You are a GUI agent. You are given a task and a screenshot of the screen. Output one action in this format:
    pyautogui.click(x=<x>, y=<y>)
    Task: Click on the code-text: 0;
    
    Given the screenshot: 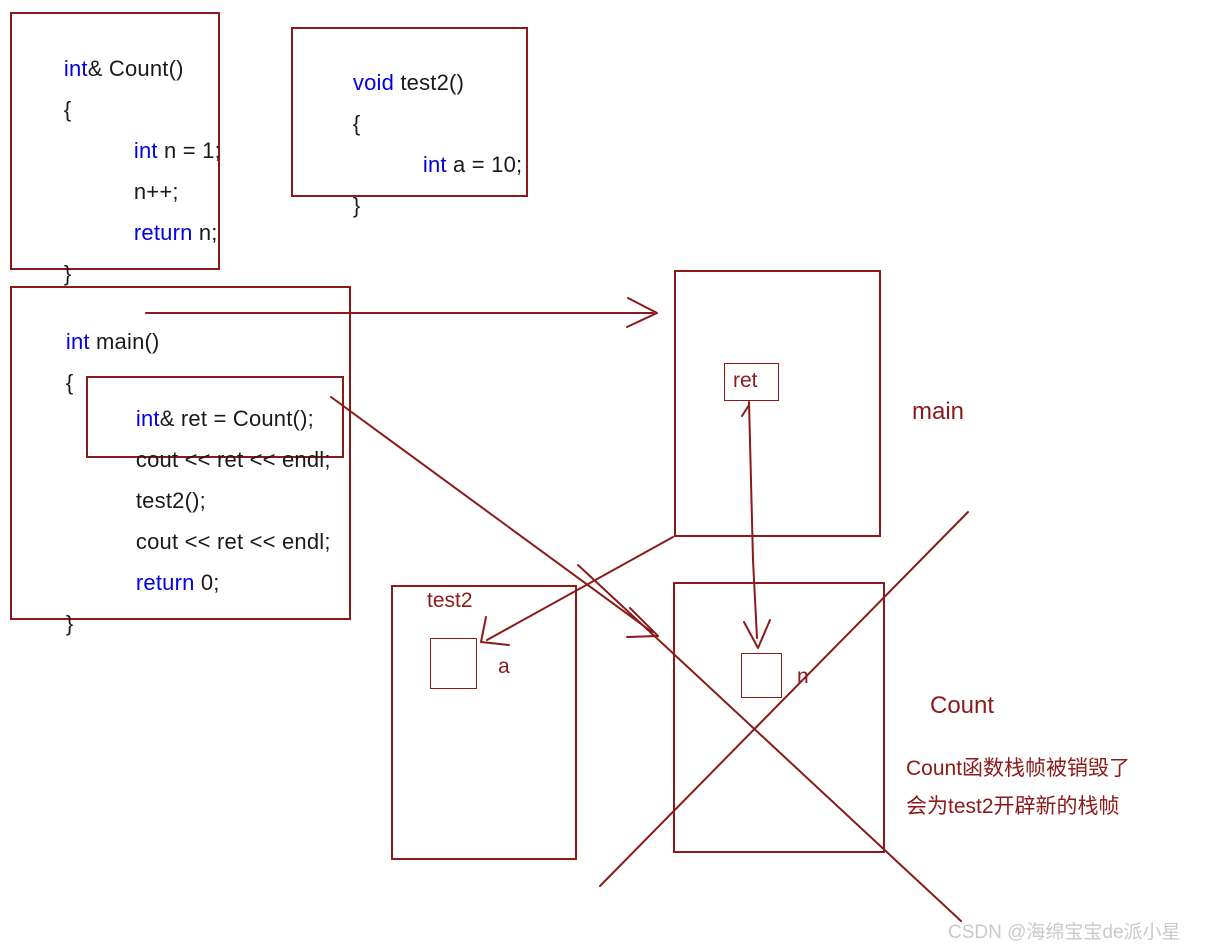 What is the action you would take?
    pyautogui.click(x=207, y=582)
    